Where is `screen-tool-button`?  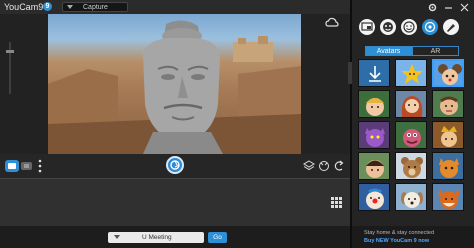 screen-tool-button is located at coordinates (367, 27).